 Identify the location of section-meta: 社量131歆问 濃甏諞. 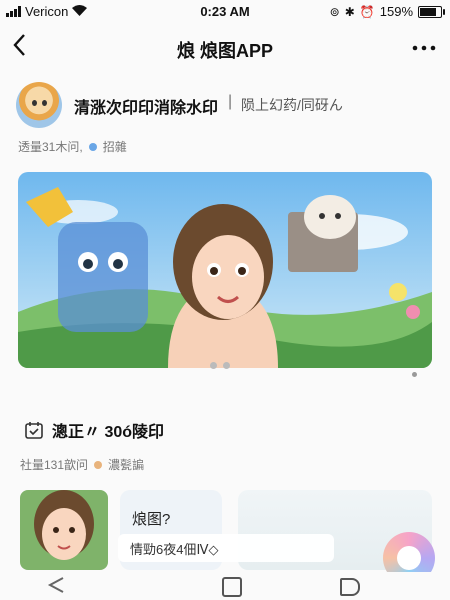
(82, 464).